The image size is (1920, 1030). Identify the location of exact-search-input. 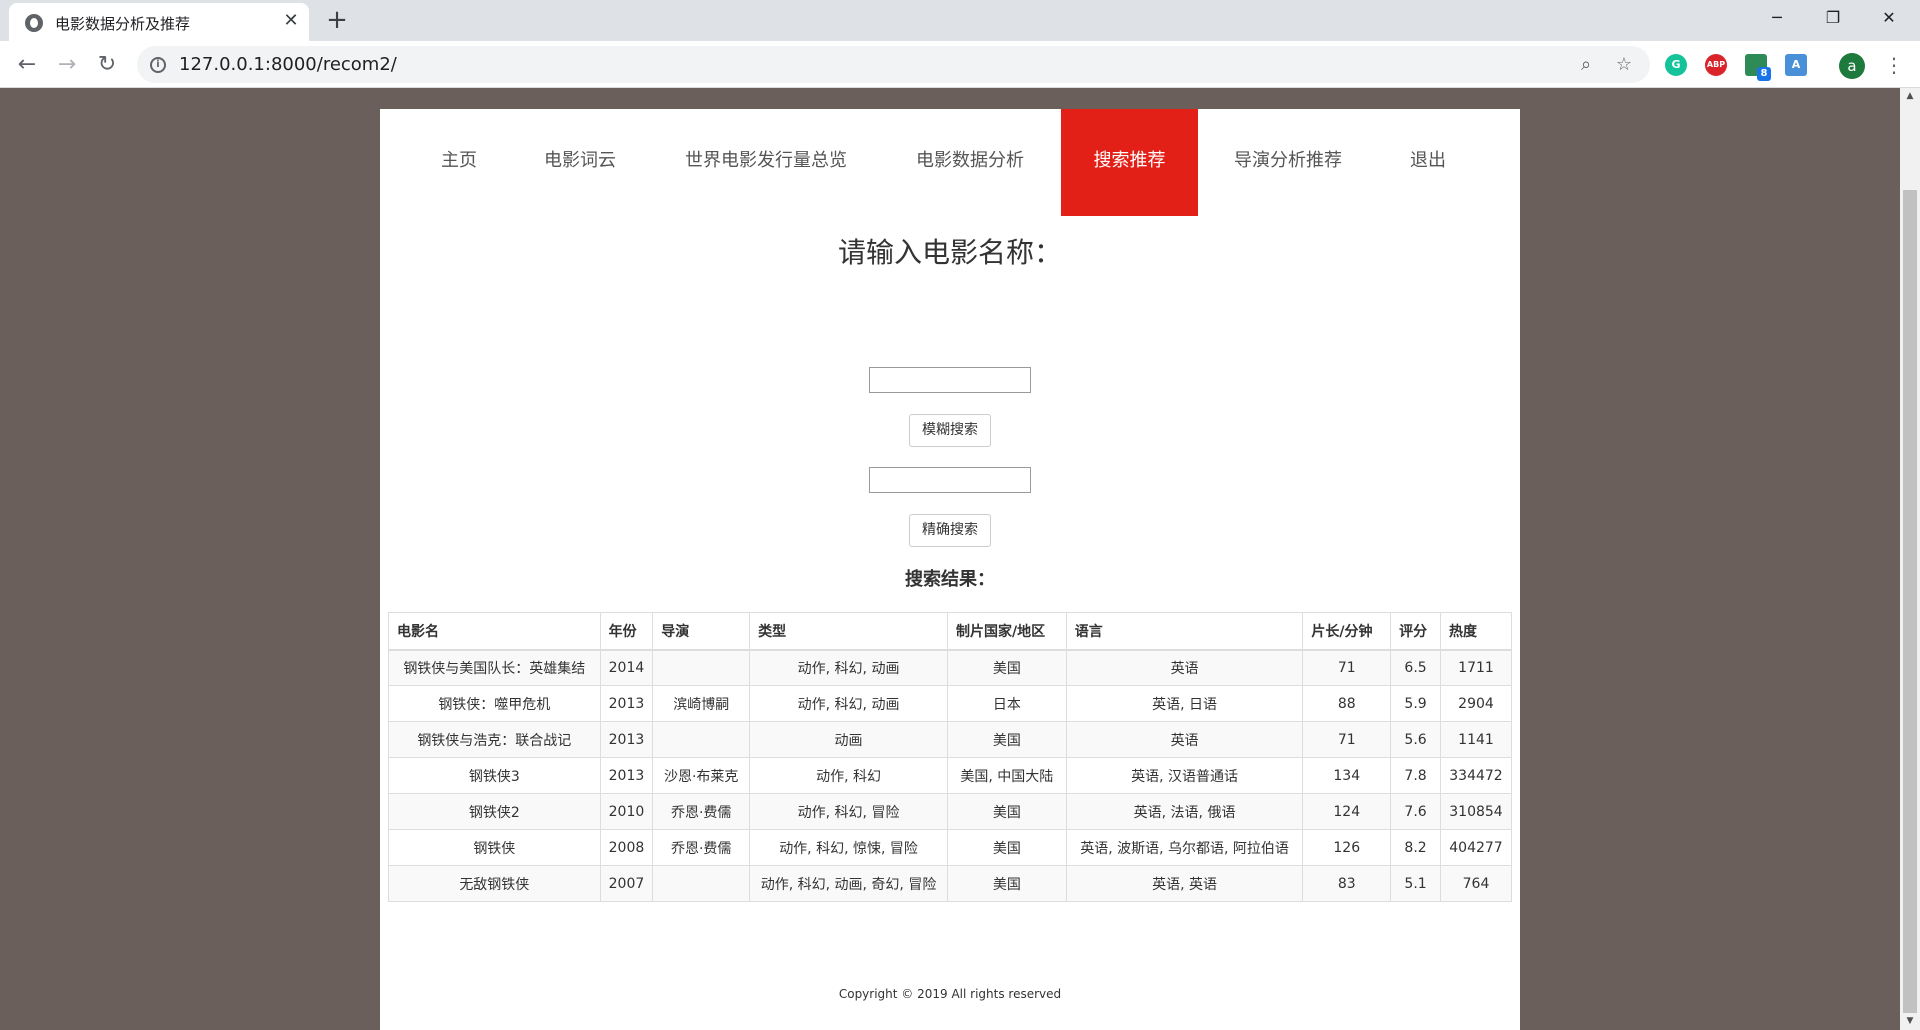
(950, 480).